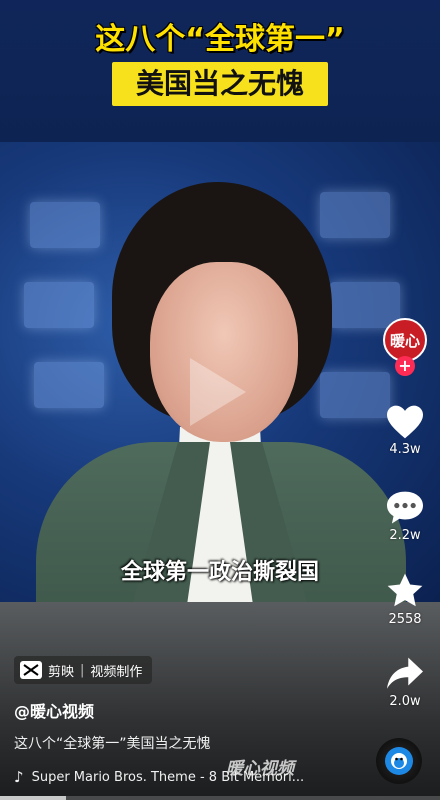  I want to click on share-count: 2.0w, so click(405, 701).